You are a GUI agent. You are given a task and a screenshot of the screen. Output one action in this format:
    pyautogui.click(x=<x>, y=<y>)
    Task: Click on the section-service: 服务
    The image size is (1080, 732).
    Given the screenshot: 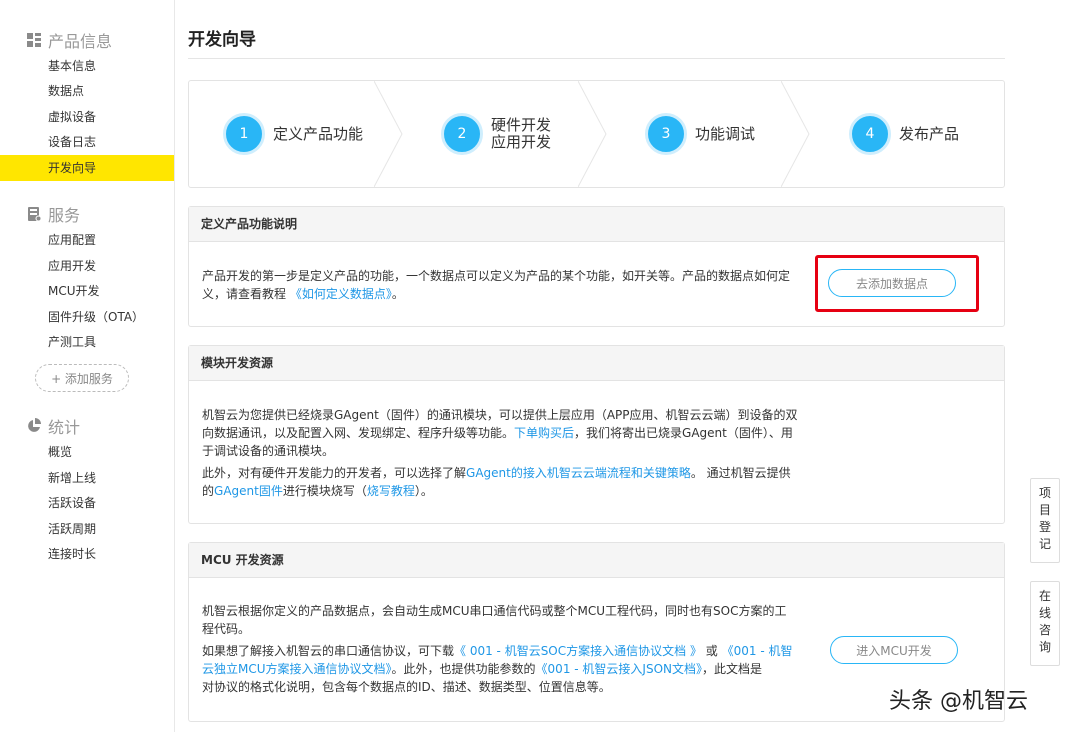 What is the action you would take?
    pyautogui.click(x=53, y=214)
    